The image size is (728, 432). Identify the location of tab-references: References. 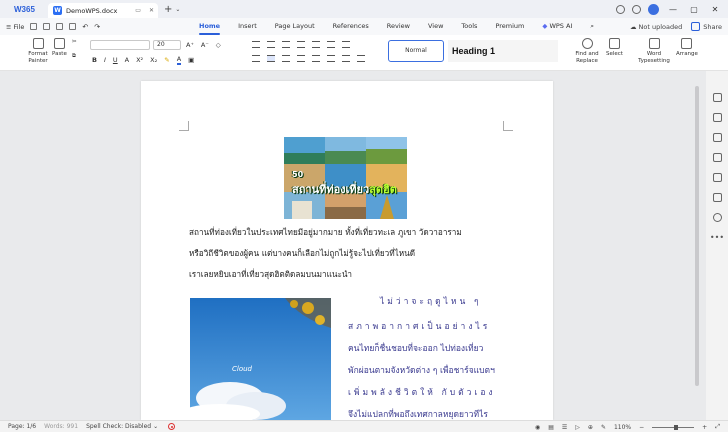
(351, 26).